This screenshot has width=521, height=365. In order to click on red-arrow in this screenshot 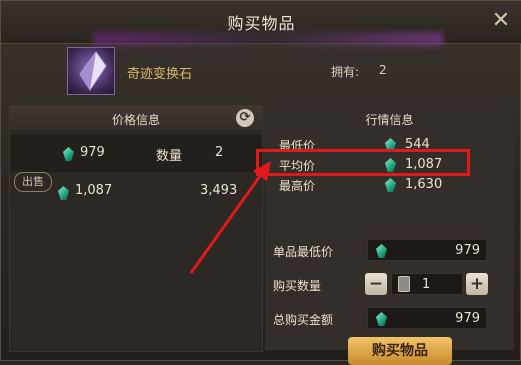, I will do `click(230, 217)`.